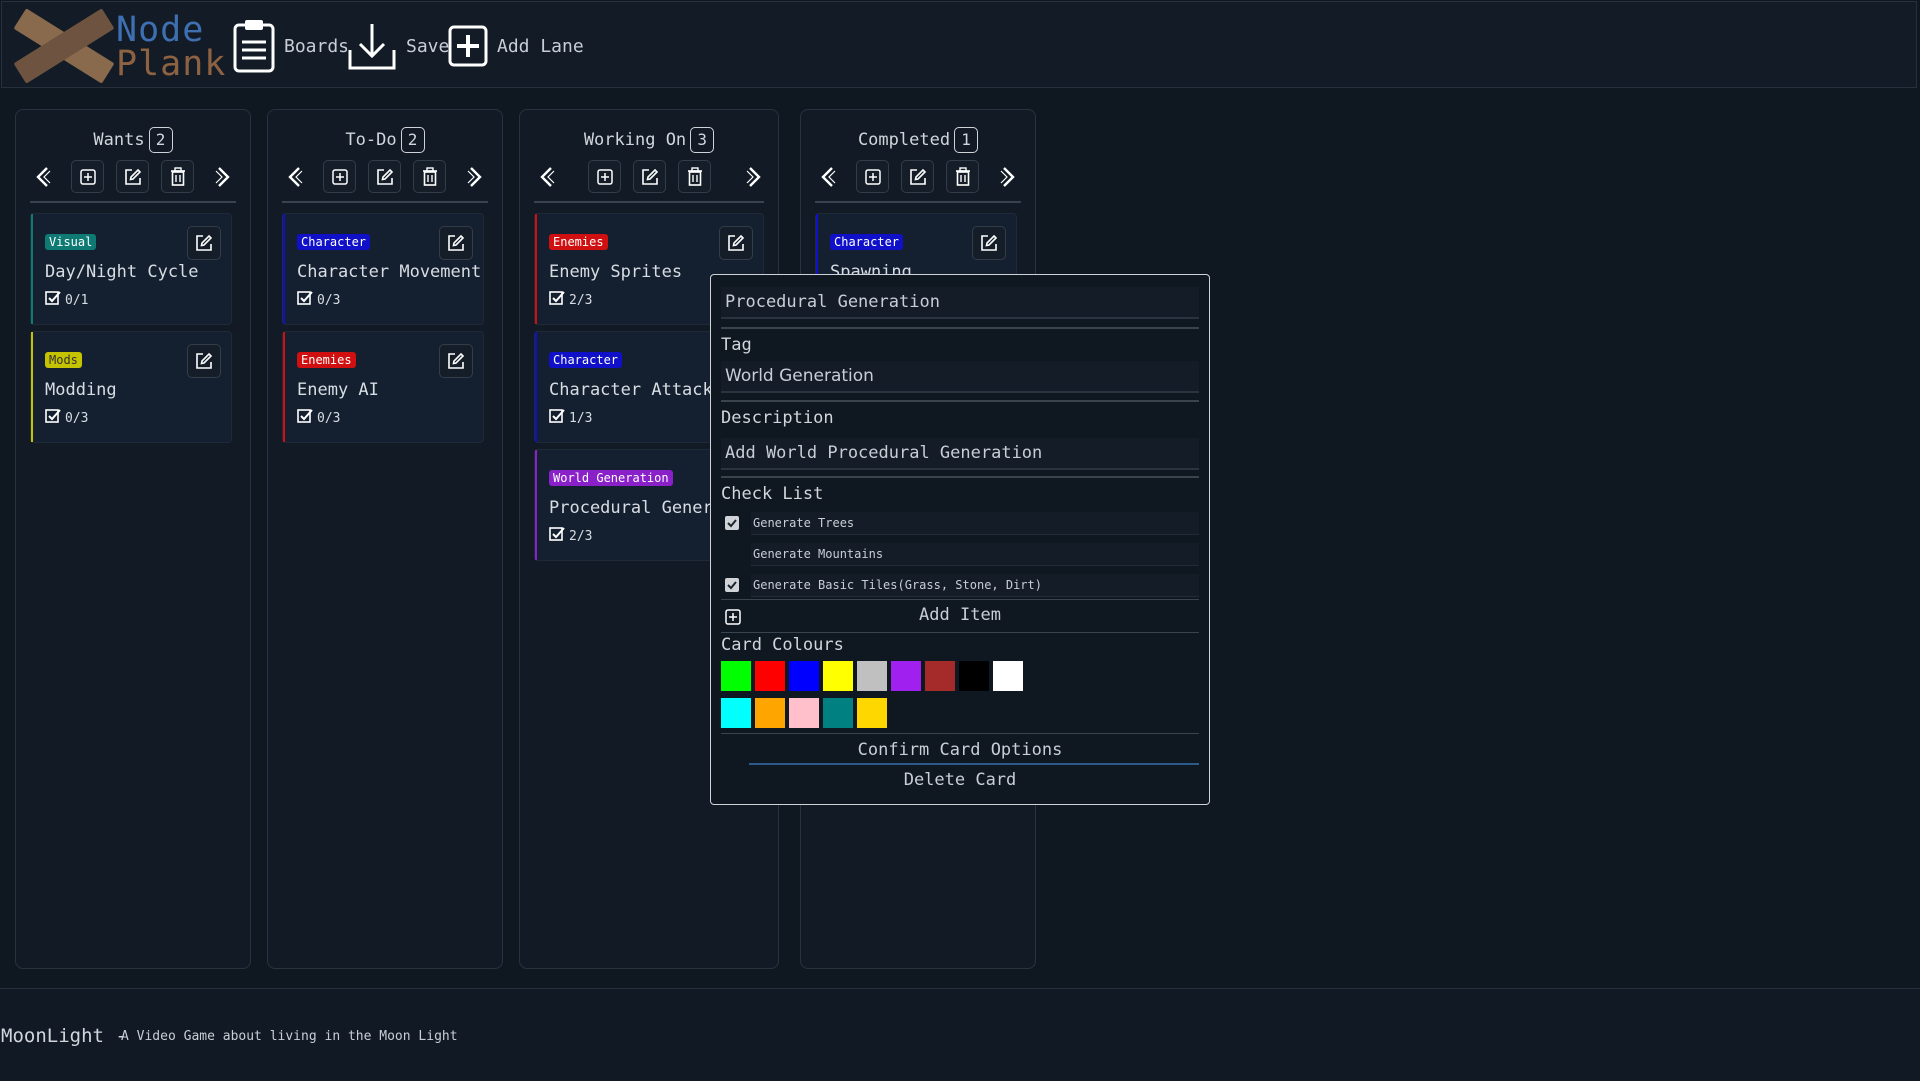  I want to click on save-label: Save, so click(428, 46).